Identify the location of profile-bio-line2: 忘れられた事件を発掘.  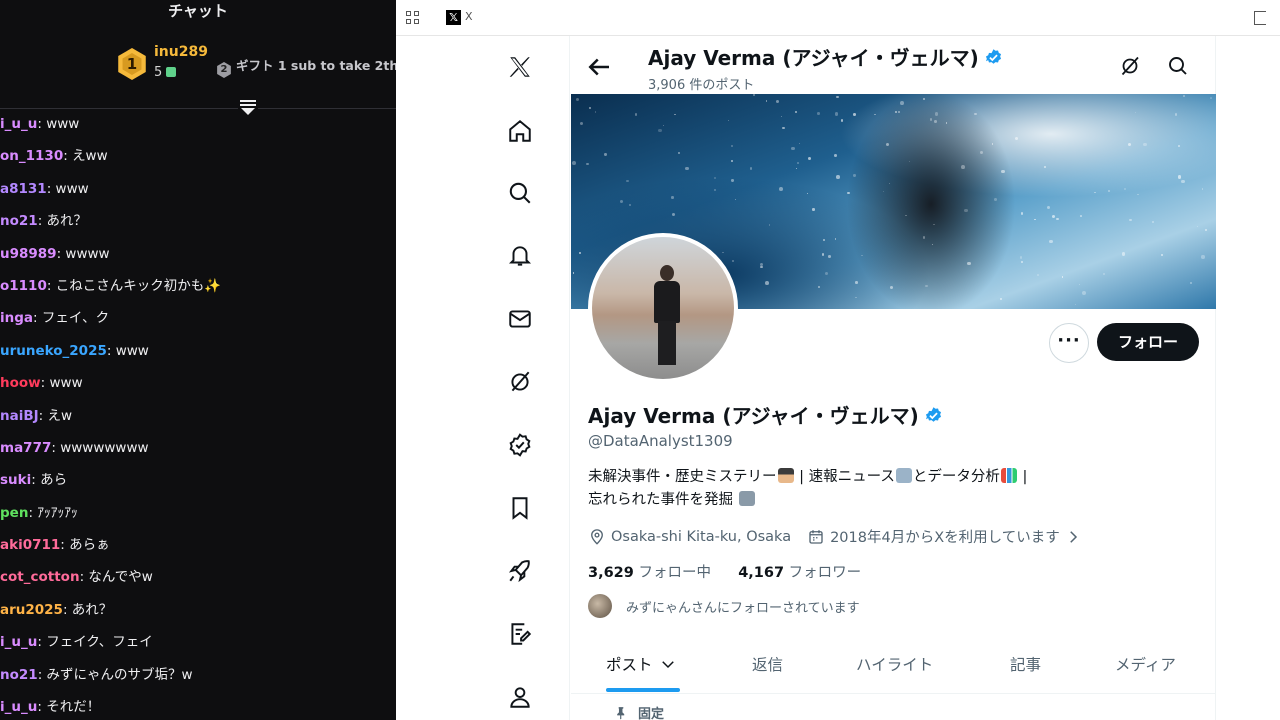
(672, 498).